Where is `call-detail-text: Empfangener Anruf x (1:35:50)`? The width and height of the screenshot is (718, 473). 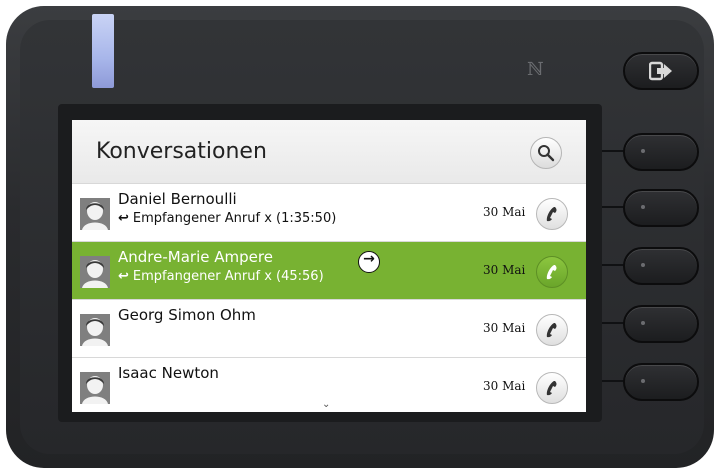
call-detail-text: Empfangener Anruf x (1:35:50) is located at coordinates (234, 218).